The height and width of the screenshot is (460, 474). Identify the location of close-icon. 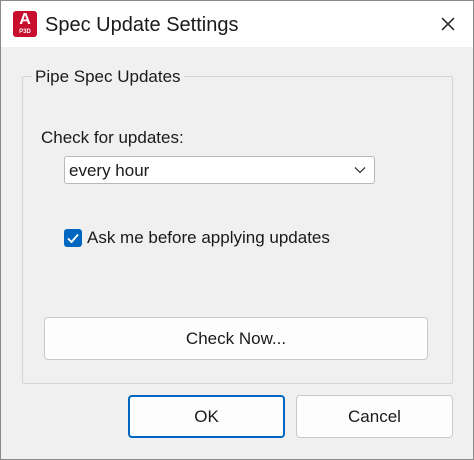
(448, 24).